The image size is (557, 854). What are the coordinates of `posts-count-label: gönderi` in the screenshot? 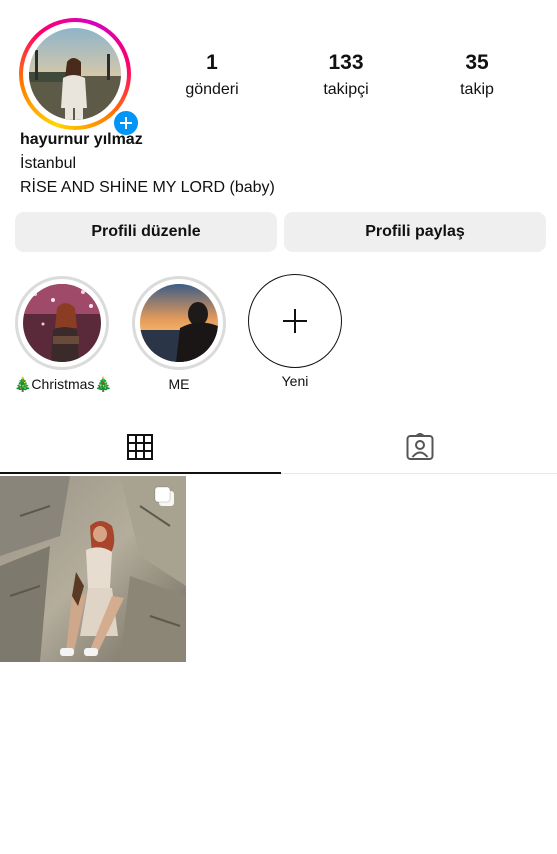 It's located at (212, 89).